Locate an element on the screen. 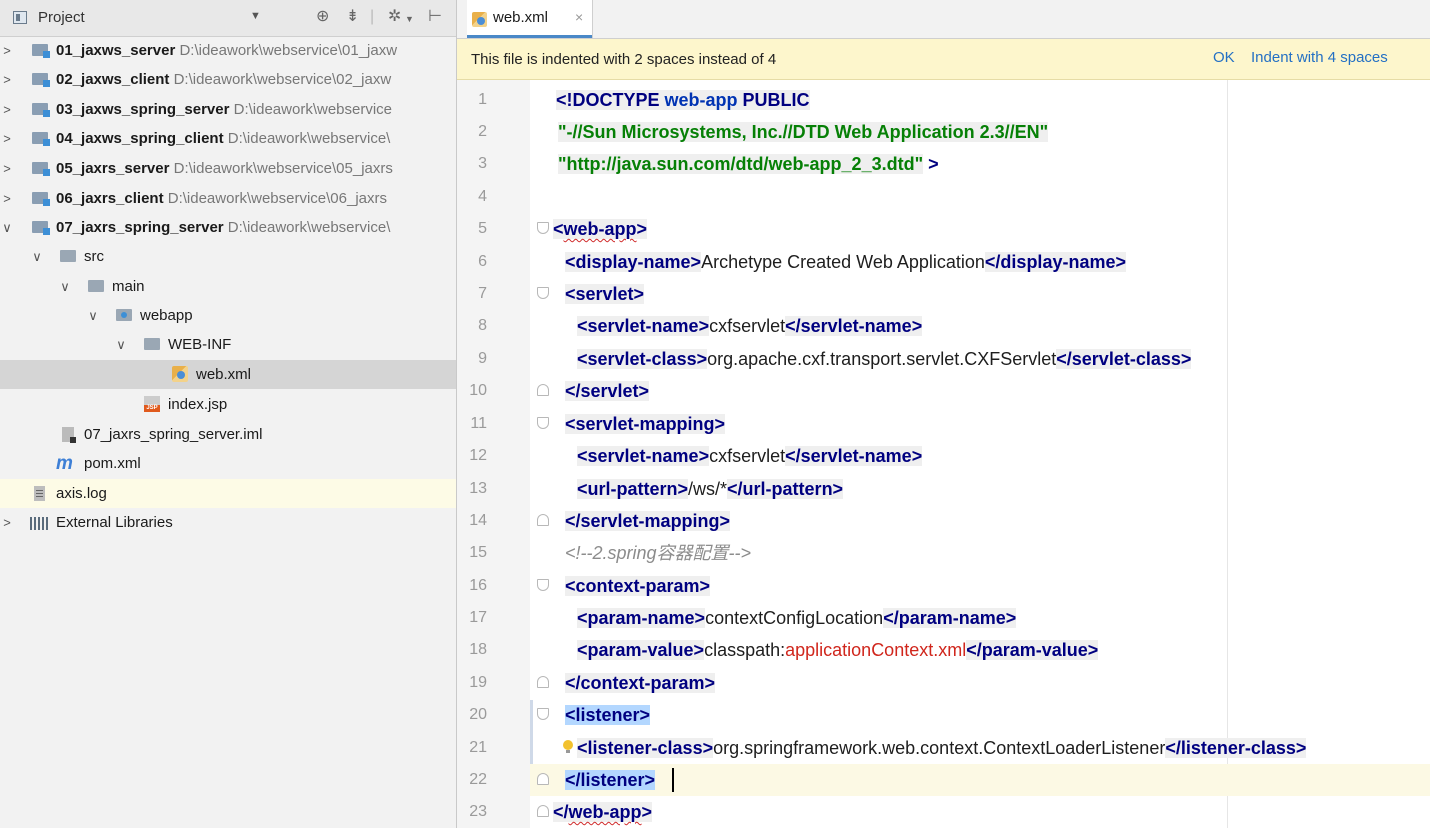 The width and height of the screenshot is (1430, 828). tree-item-folder: ∨ src is located at coordinates (228, 256).